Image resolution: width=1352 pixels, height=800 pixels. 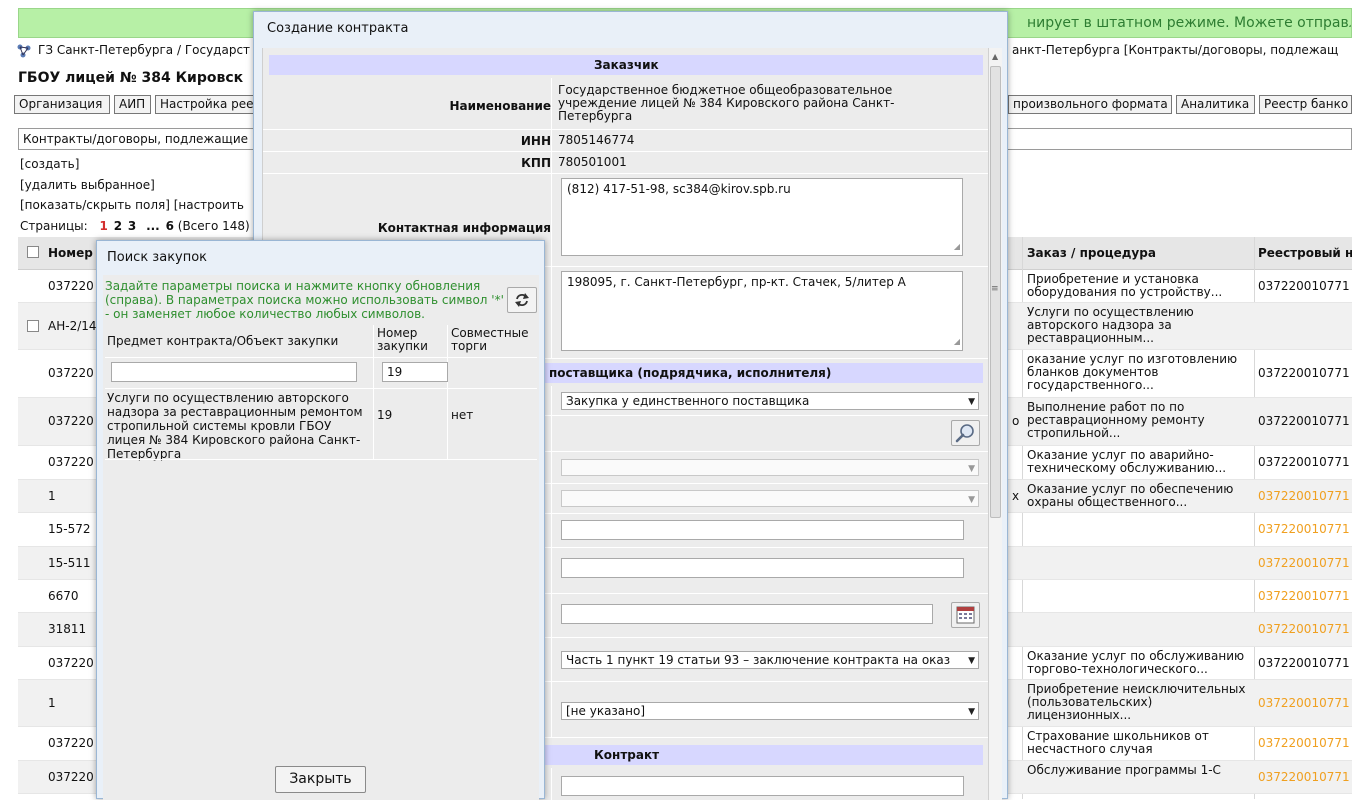 What do you see at coordinates (770, 711) in the screenshot?
I see `unspecified-select: [не указано] ▼` at bounding box center [770, 711].